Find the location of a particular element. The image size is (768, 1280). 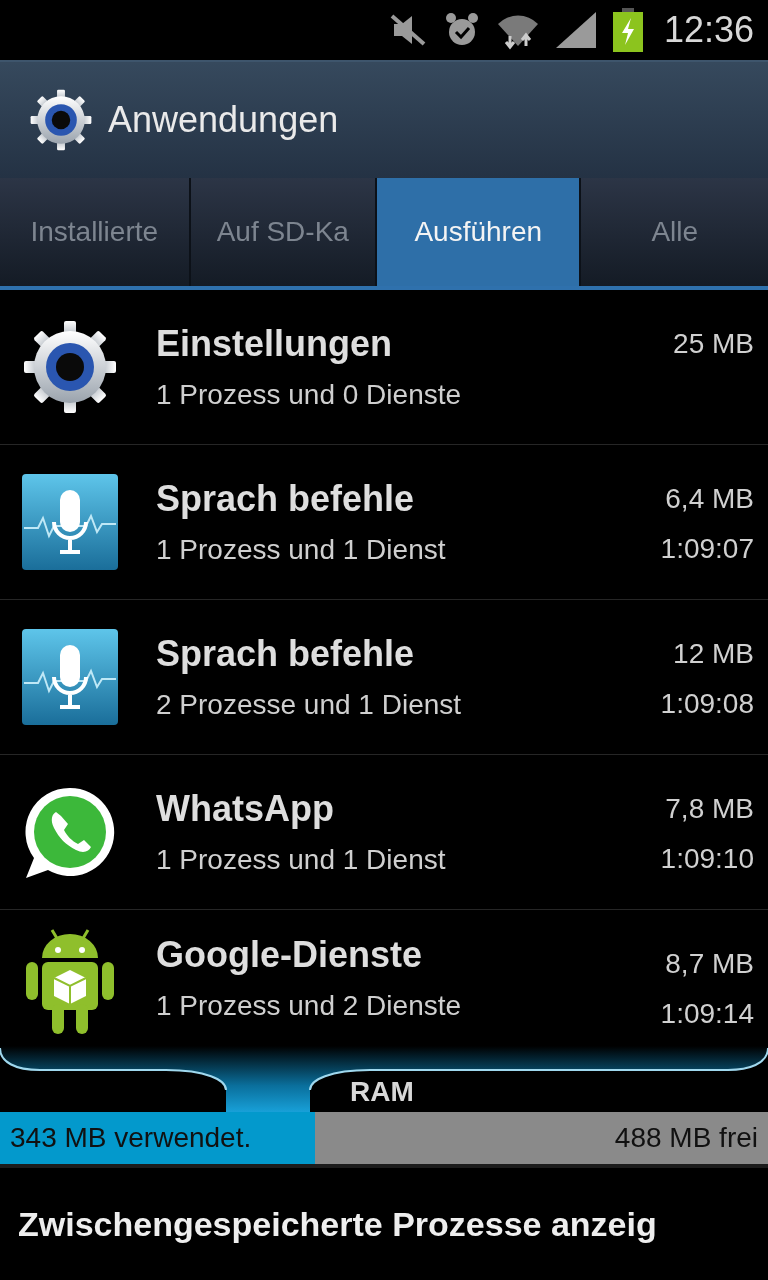

run-time: 1:09:10 is located at coordinates (707, 859).